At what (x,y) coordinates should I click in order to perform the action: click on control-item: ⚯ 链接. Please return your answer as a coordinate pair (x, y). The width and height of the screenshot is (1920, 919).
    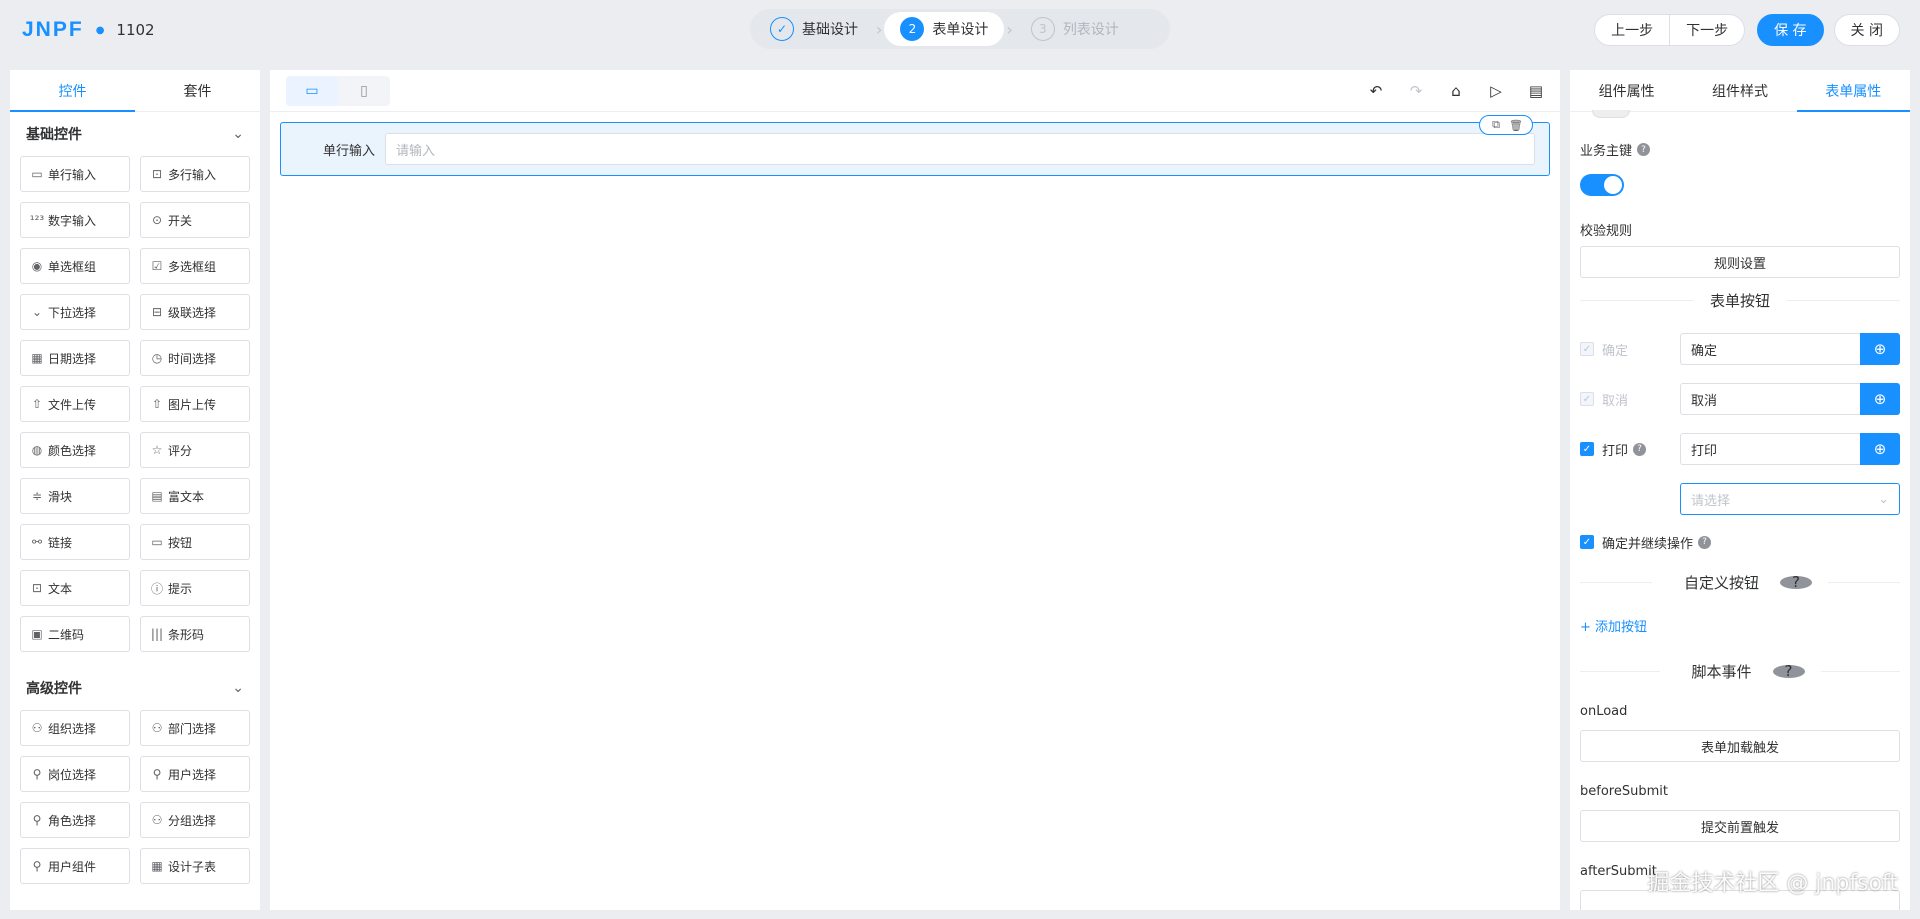
    Looking at the image, I should click on (75, 542).